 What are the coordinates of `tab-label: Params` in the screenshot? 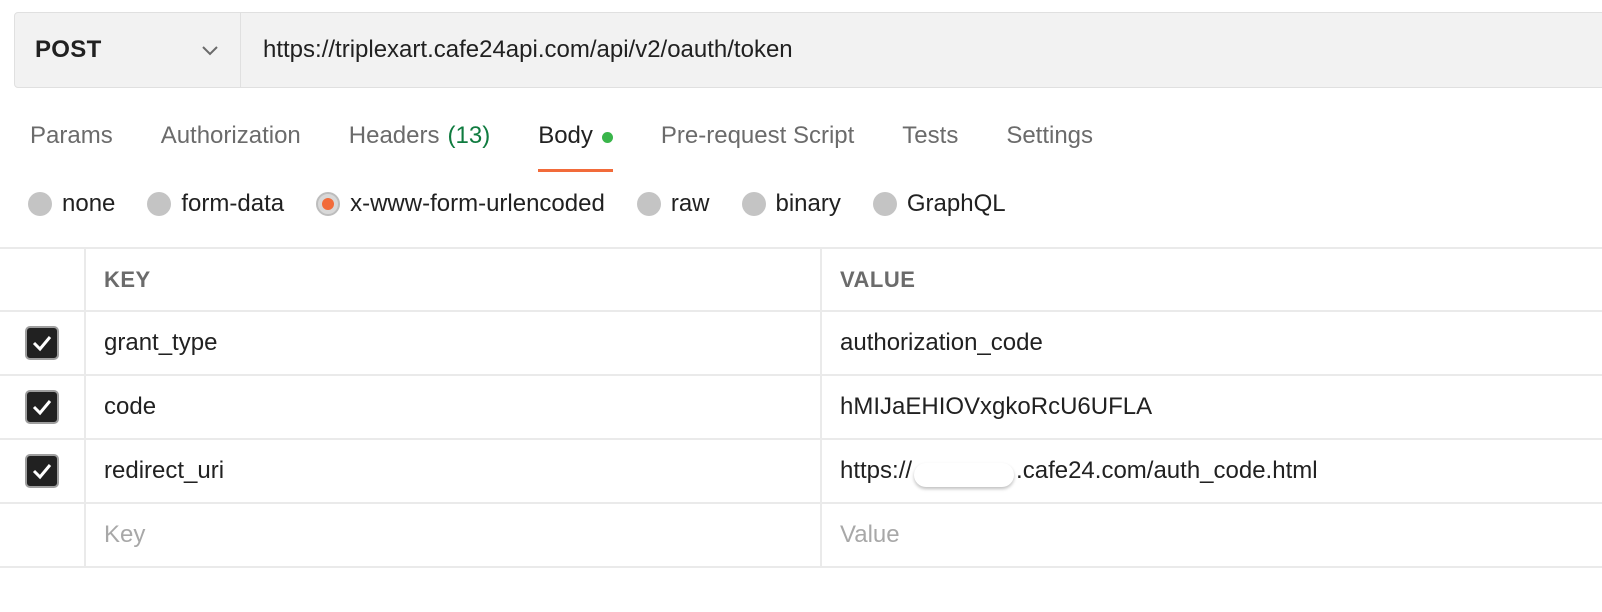 It's located at (71, 135).